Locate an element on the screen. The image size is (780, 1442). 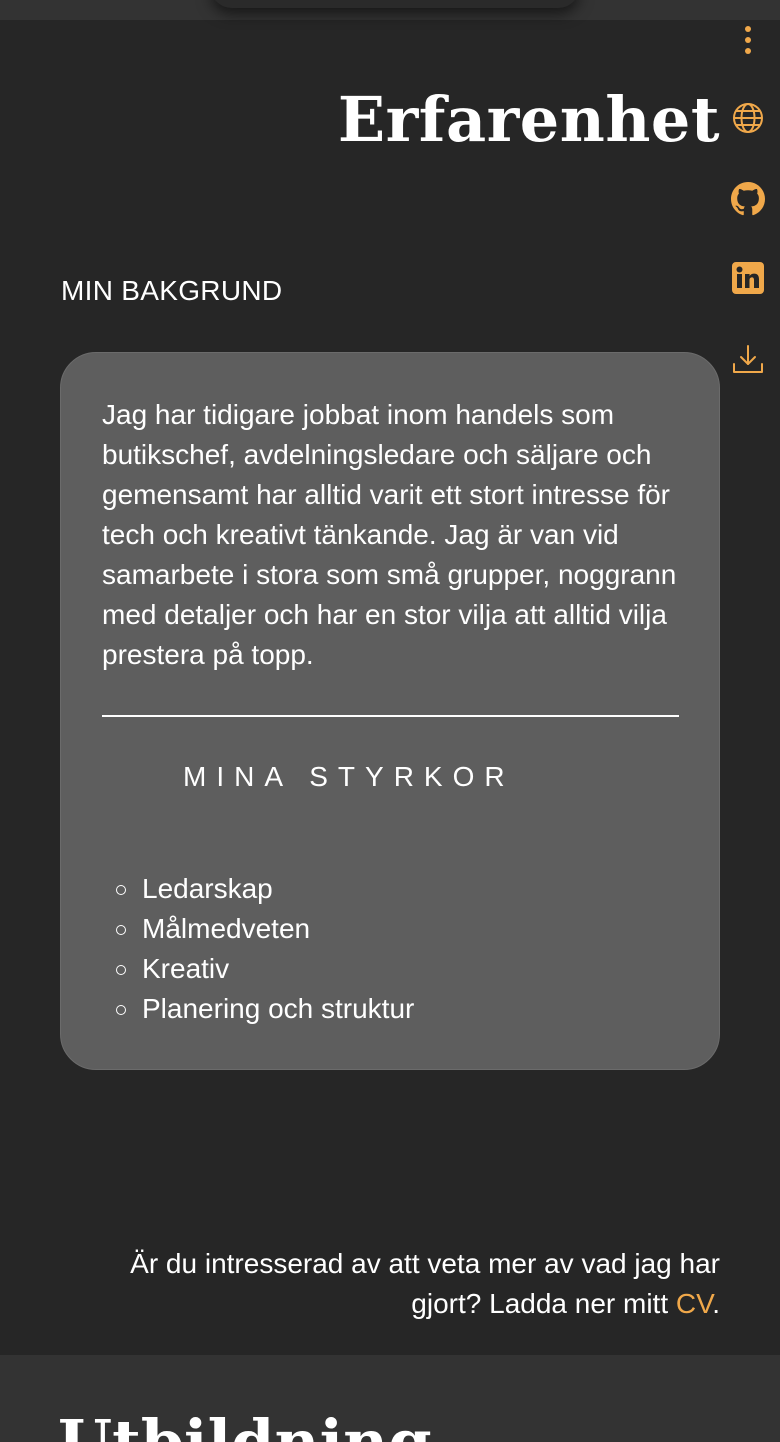
list-item: Planering och struktur is located at coordinates (265, 1009).